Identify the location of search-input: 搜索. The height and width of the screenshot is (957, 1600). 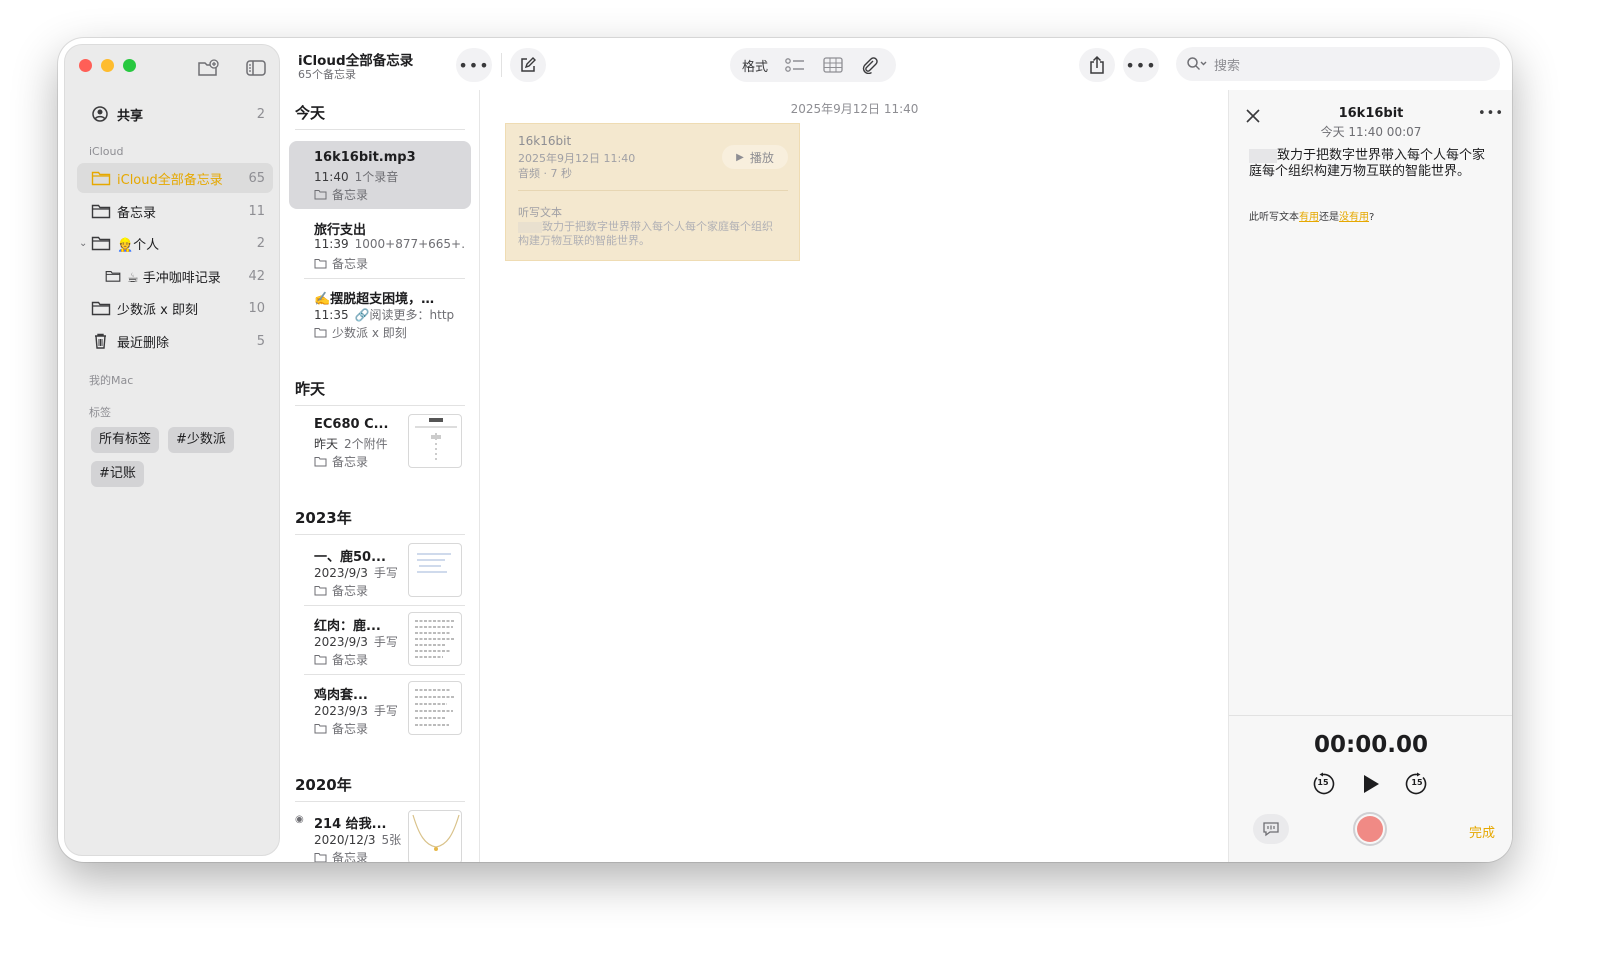
(1227, 64).